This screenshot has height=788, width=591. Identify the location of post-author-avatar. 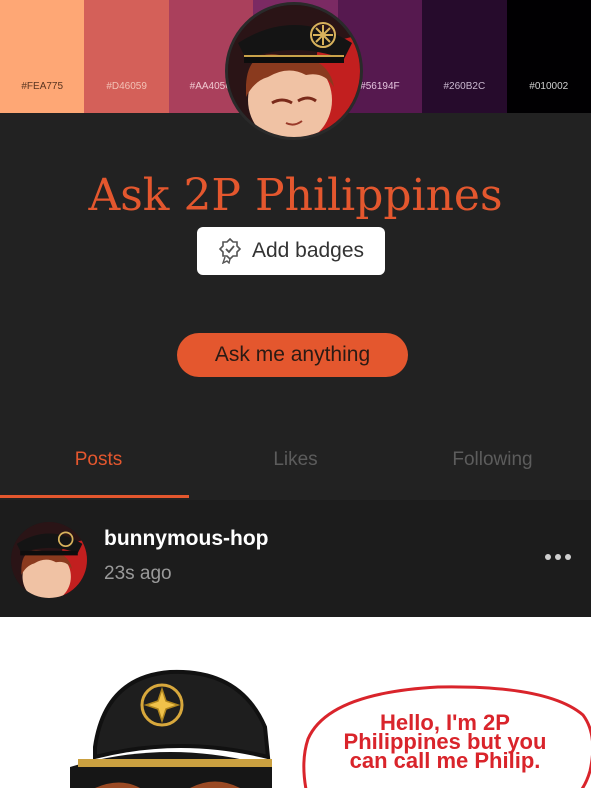
(49, 560).